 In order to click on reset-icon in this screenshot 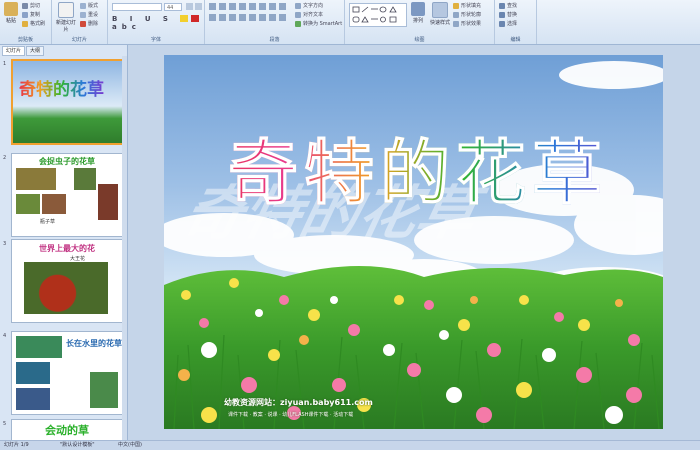, I will do `click(83, 14)`.